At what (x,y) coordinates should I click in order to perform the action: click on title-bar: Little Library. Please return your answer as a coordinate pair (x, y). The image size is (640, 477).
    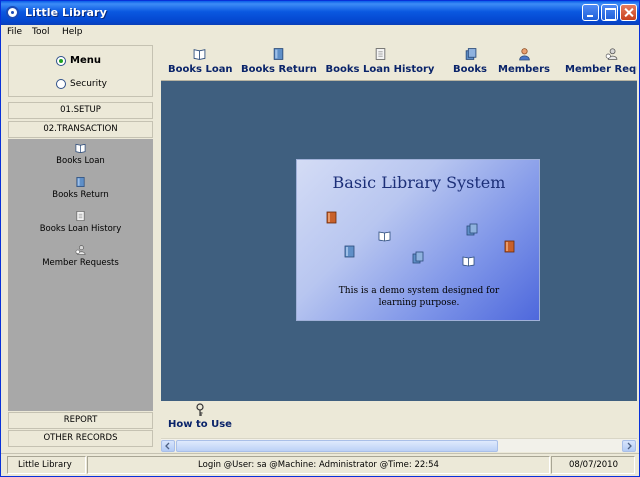
    Looking at the image, I should click on (320, 13).